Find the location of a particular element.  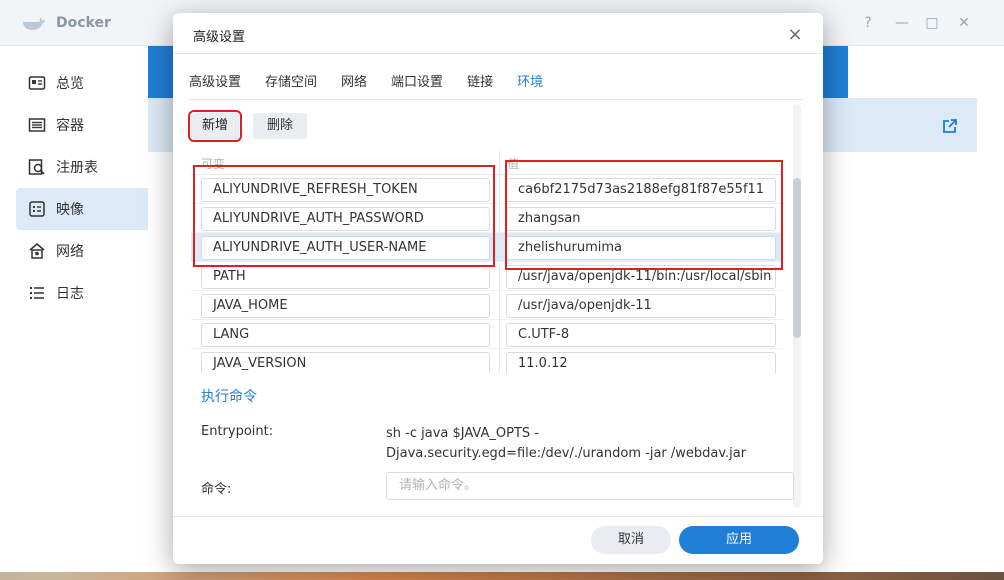

help-icon: ? is located at coordinates (868, 23).